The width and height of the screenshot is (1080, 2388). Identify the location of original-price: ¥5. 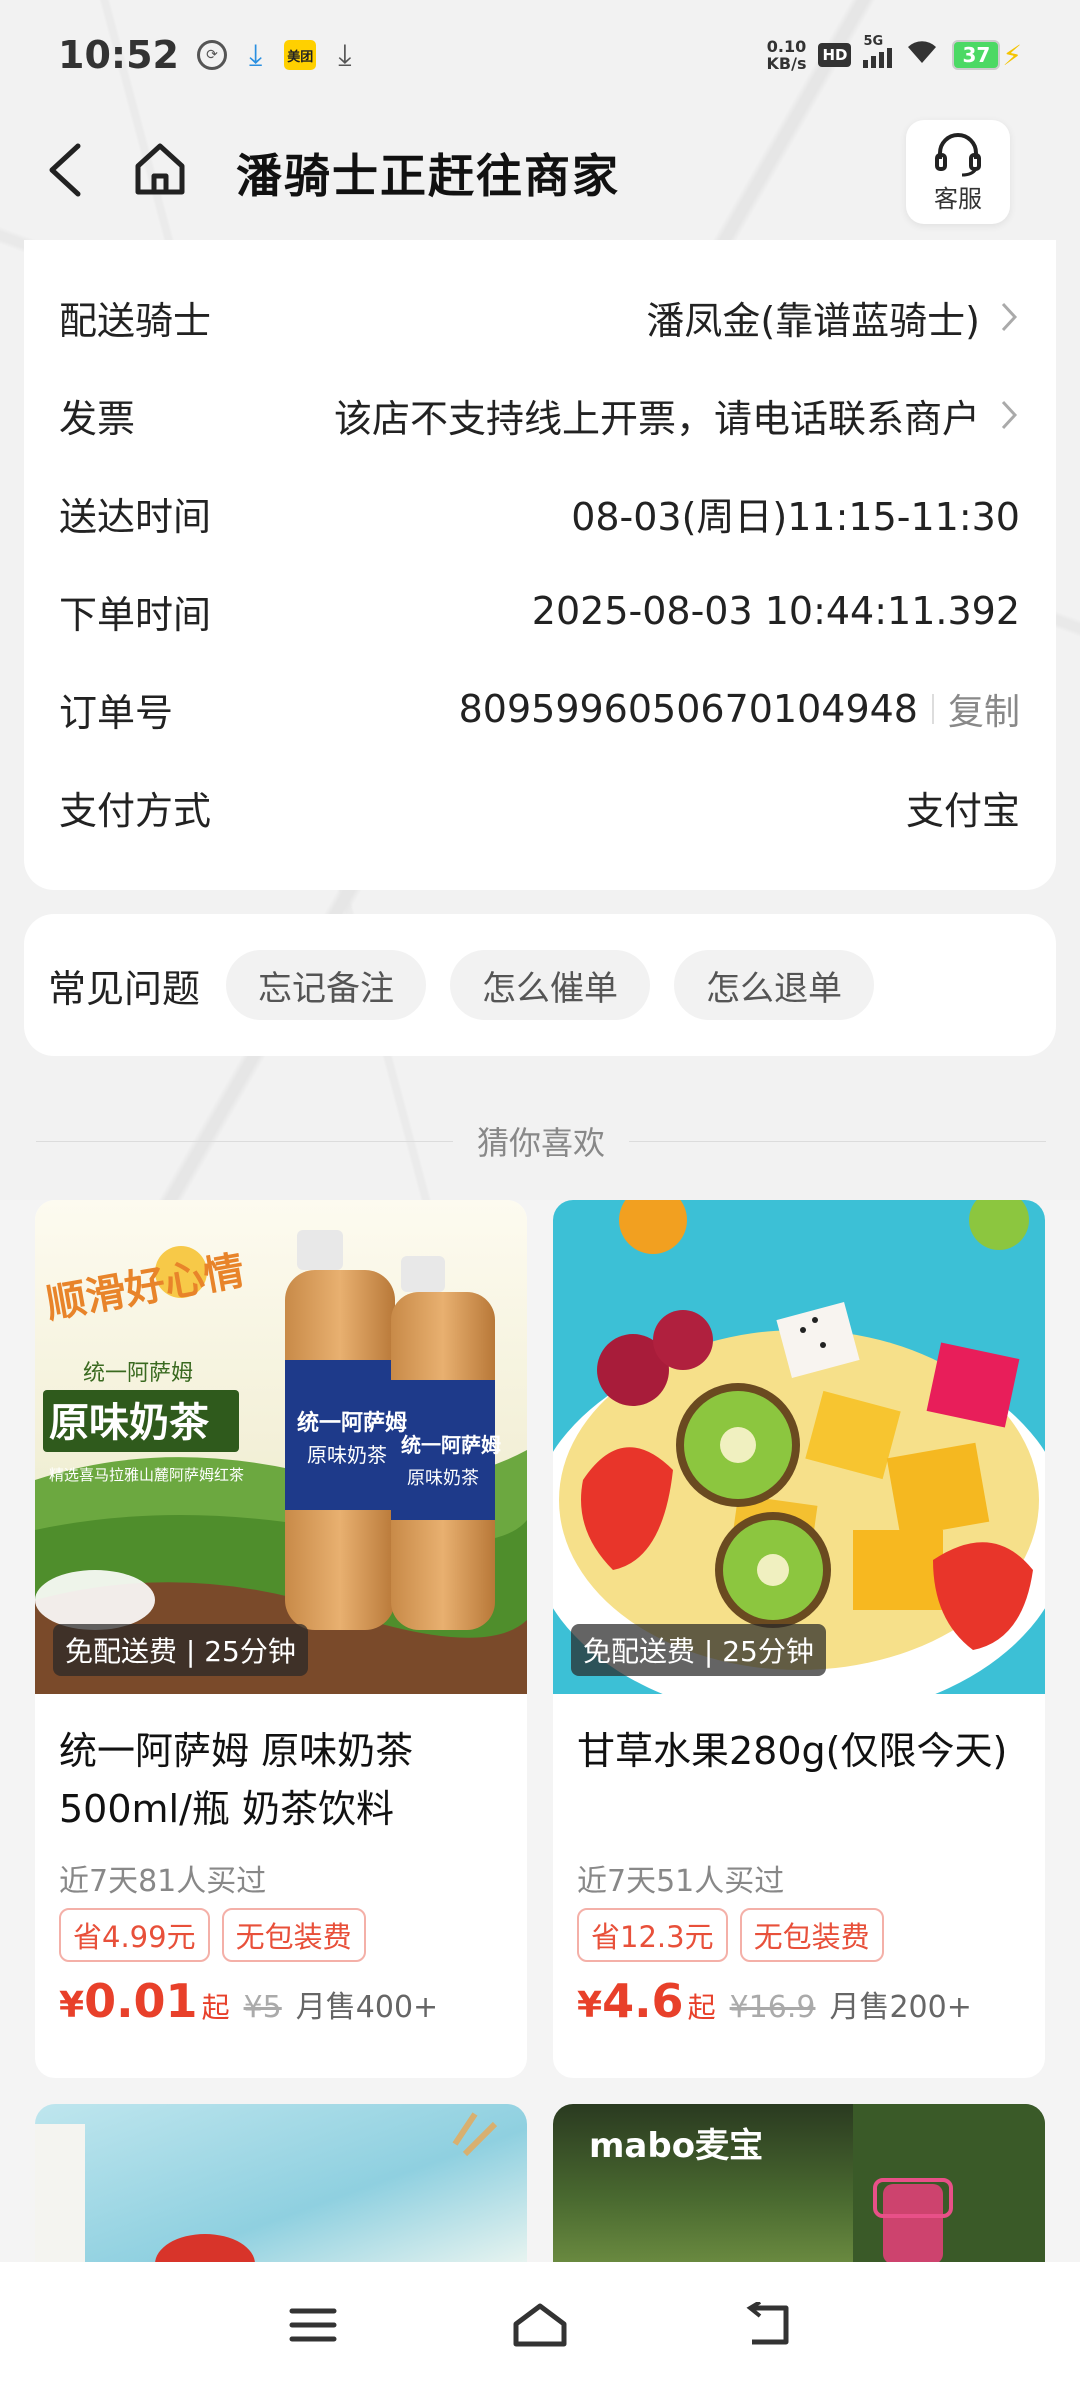
(262, 2007).